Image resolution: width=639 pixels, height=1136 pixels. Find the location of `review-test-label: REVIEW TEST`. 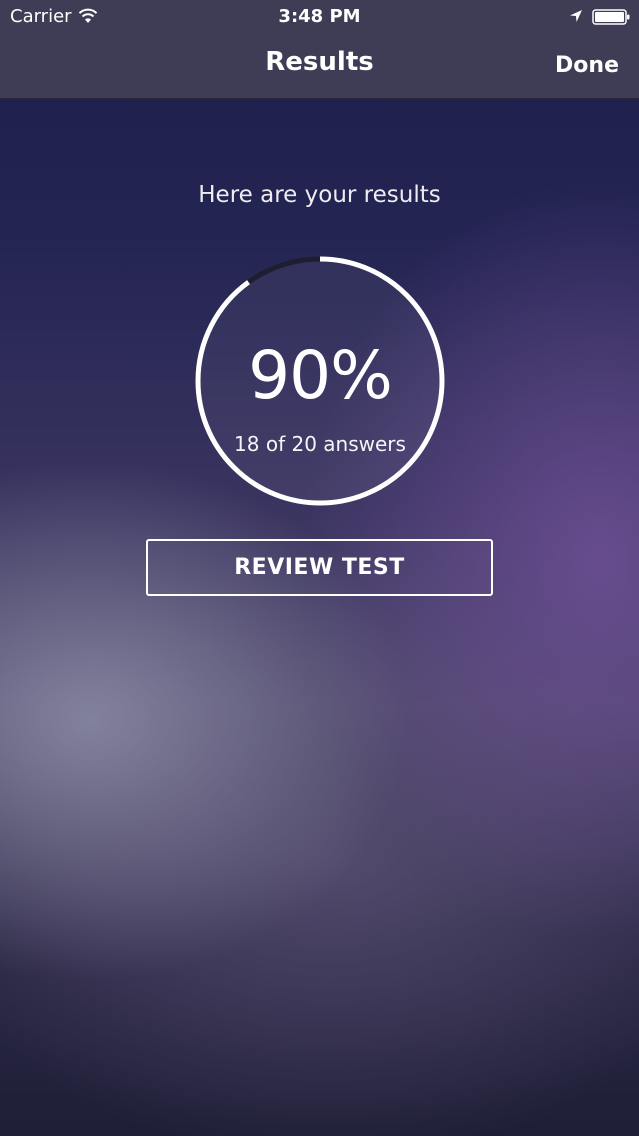

review-test-label: REVIEW TEST is located at coordinates (319, 567).